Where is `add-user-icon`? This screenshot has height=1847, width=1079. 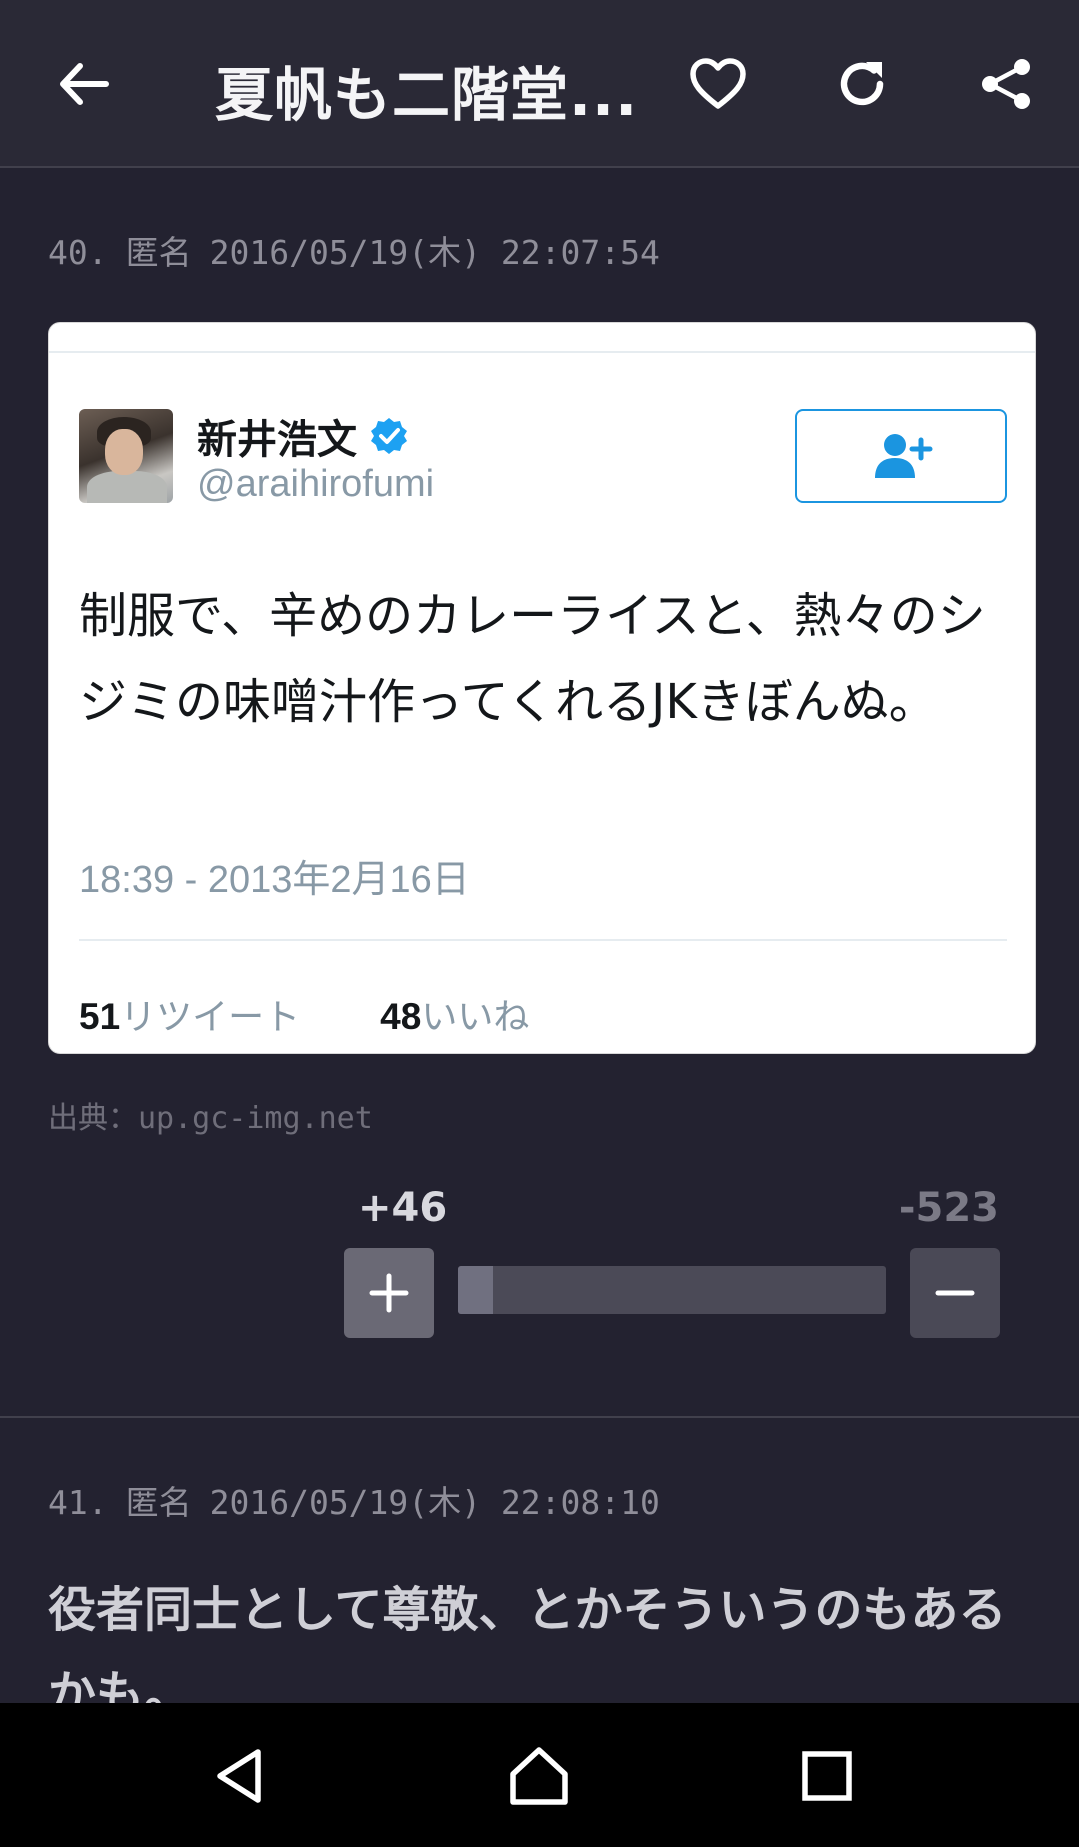
add-user-icon is located at coordinates (904, 456).